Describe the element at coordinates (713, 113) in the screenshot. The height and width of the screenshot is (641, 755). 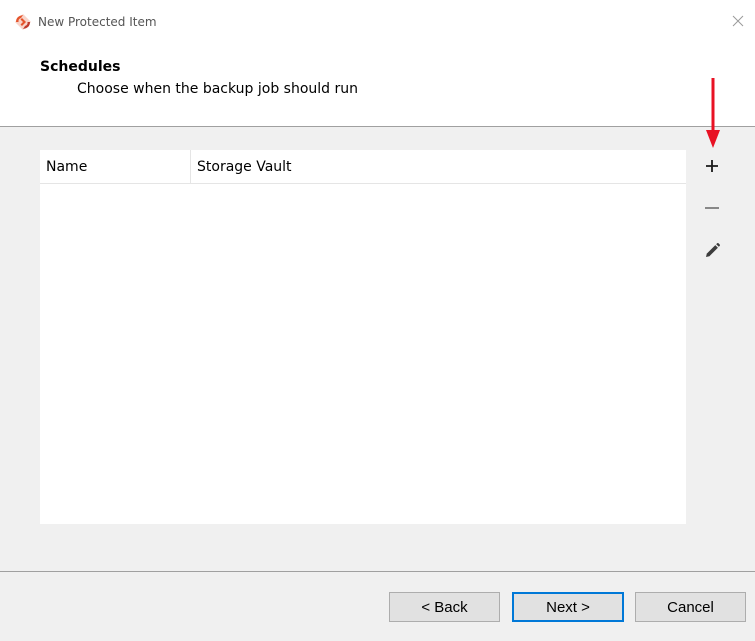
I see `annotation-arrow-icon` at that location.